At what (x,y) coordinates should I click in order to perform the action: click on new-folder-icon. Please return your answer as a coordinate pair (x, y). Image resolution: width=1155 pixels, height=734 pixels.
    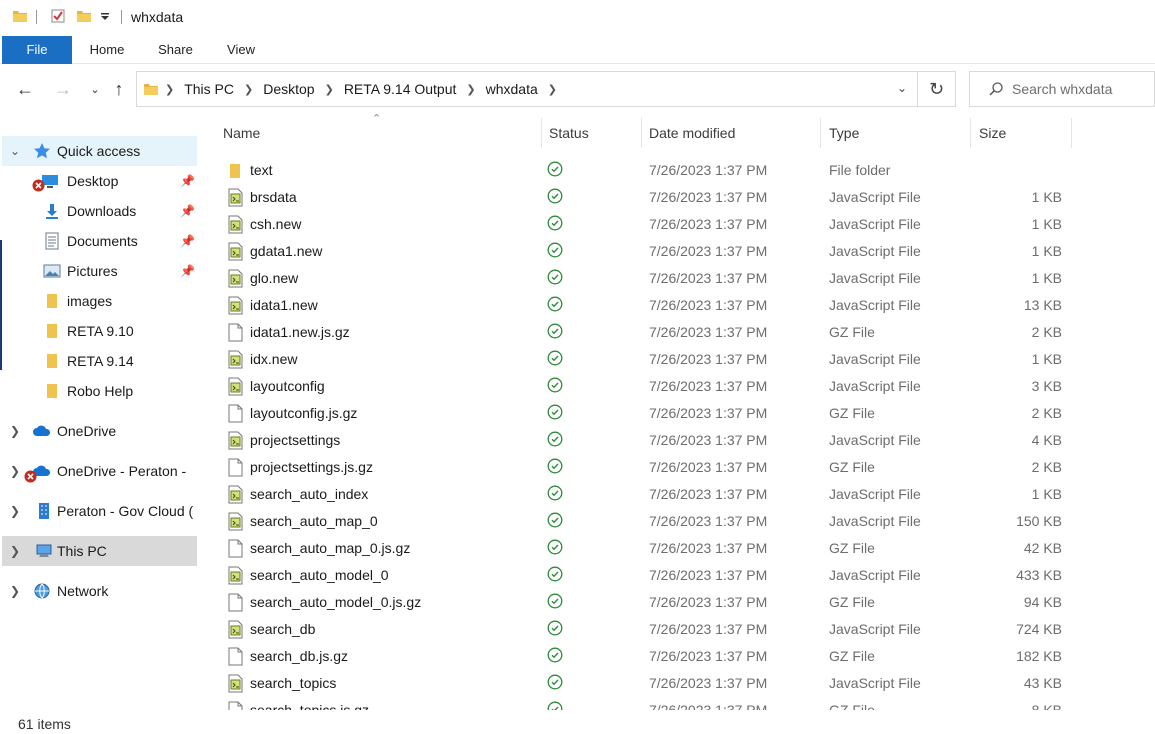
    Looking at the image, I should click on (84, 16).